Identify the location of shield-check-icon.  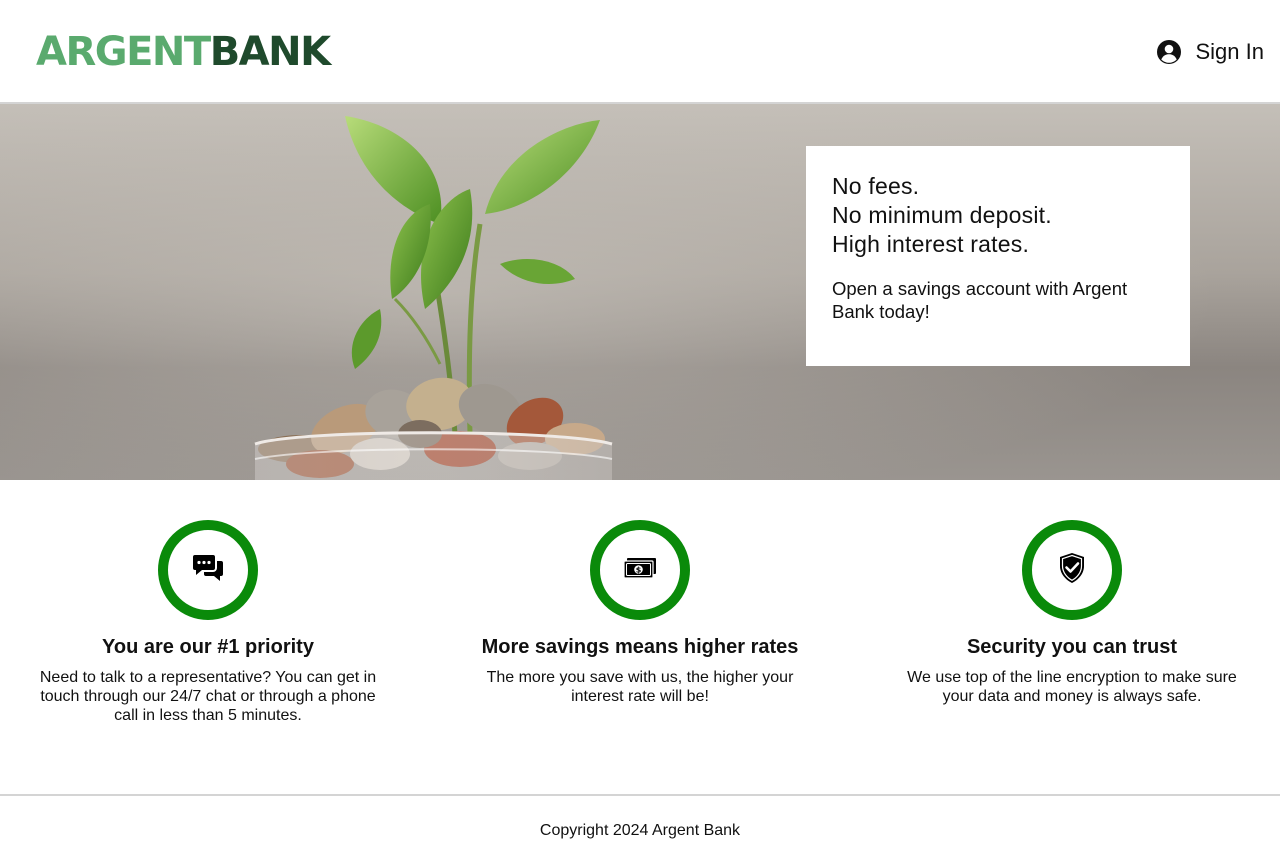
(1072, 570).